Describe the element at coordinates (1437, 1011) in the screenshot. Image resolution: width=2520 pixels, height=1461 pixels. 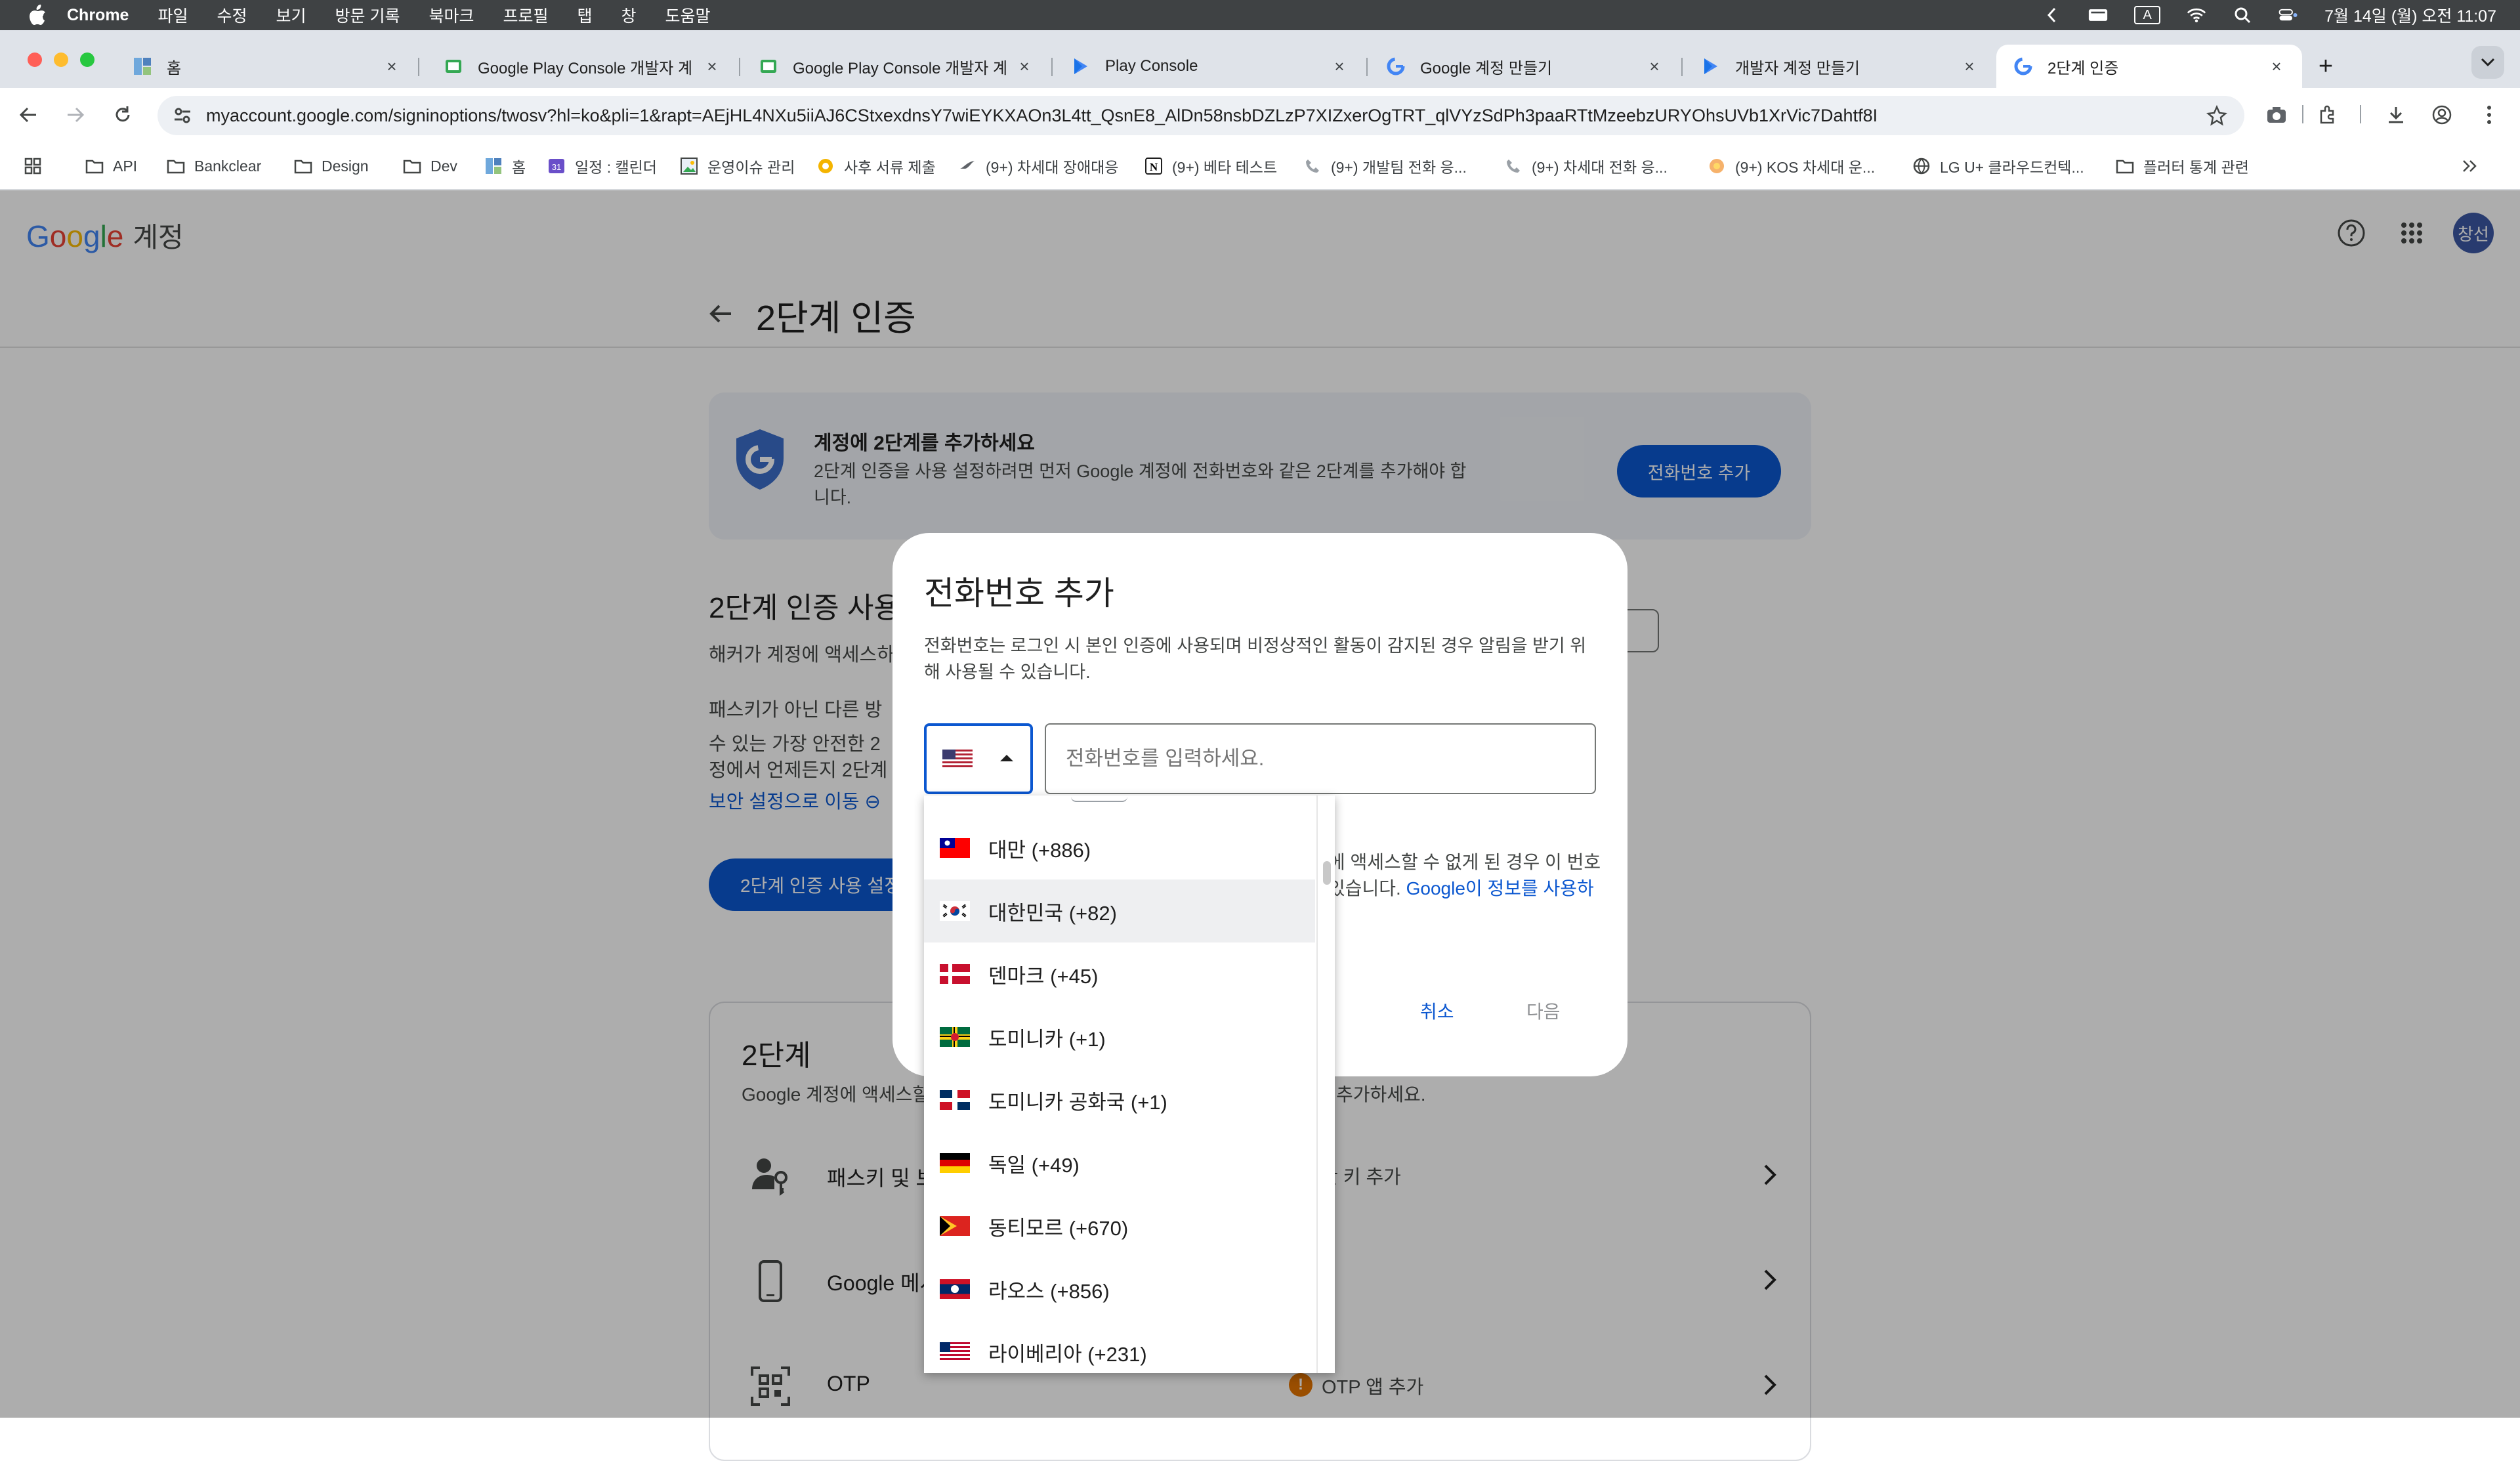
I see `cancel-button: 취소` at that location.